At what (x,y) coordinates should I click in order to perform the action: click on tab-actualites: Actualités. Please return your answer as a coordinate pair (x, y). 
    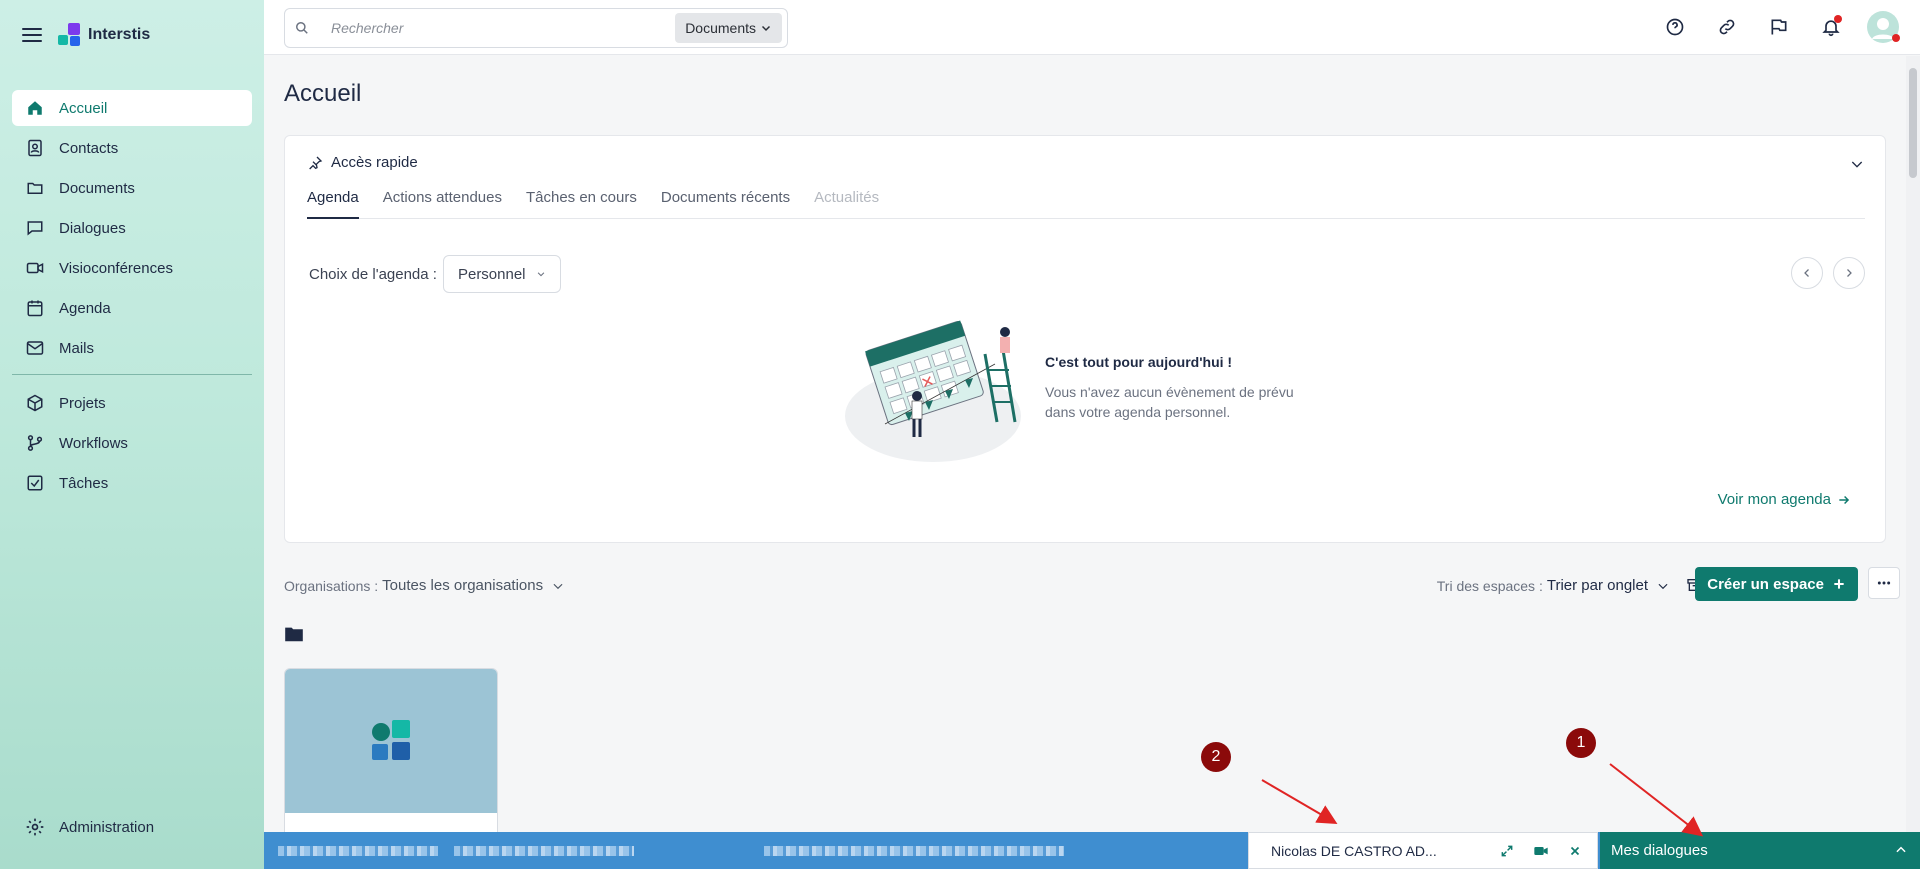
    Looking at the image, I should click on (847, 197).